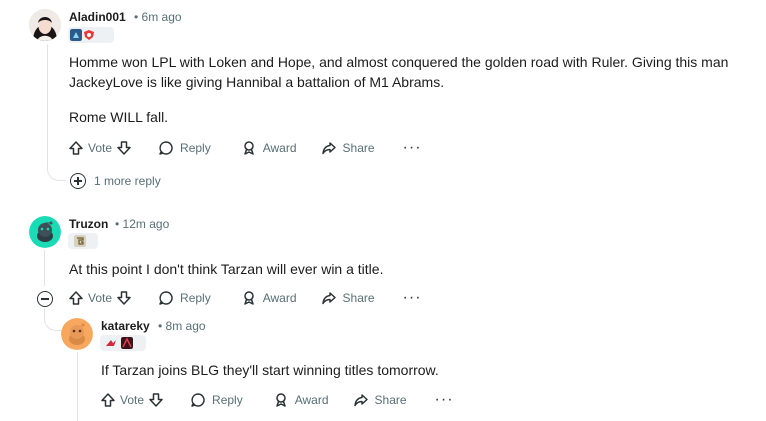 This screenshot has width=766, height=421. What do you see at coordinates (76, 35) in the screenshot?
I see `lol-team-flair-icon` at bounding box center [76, 35].